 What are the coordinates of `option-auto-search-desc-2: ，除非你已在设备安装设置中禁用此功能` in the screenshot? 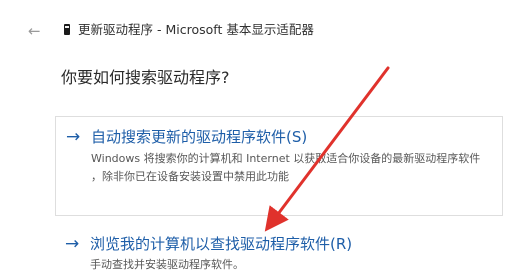 It's located at (190, 176).